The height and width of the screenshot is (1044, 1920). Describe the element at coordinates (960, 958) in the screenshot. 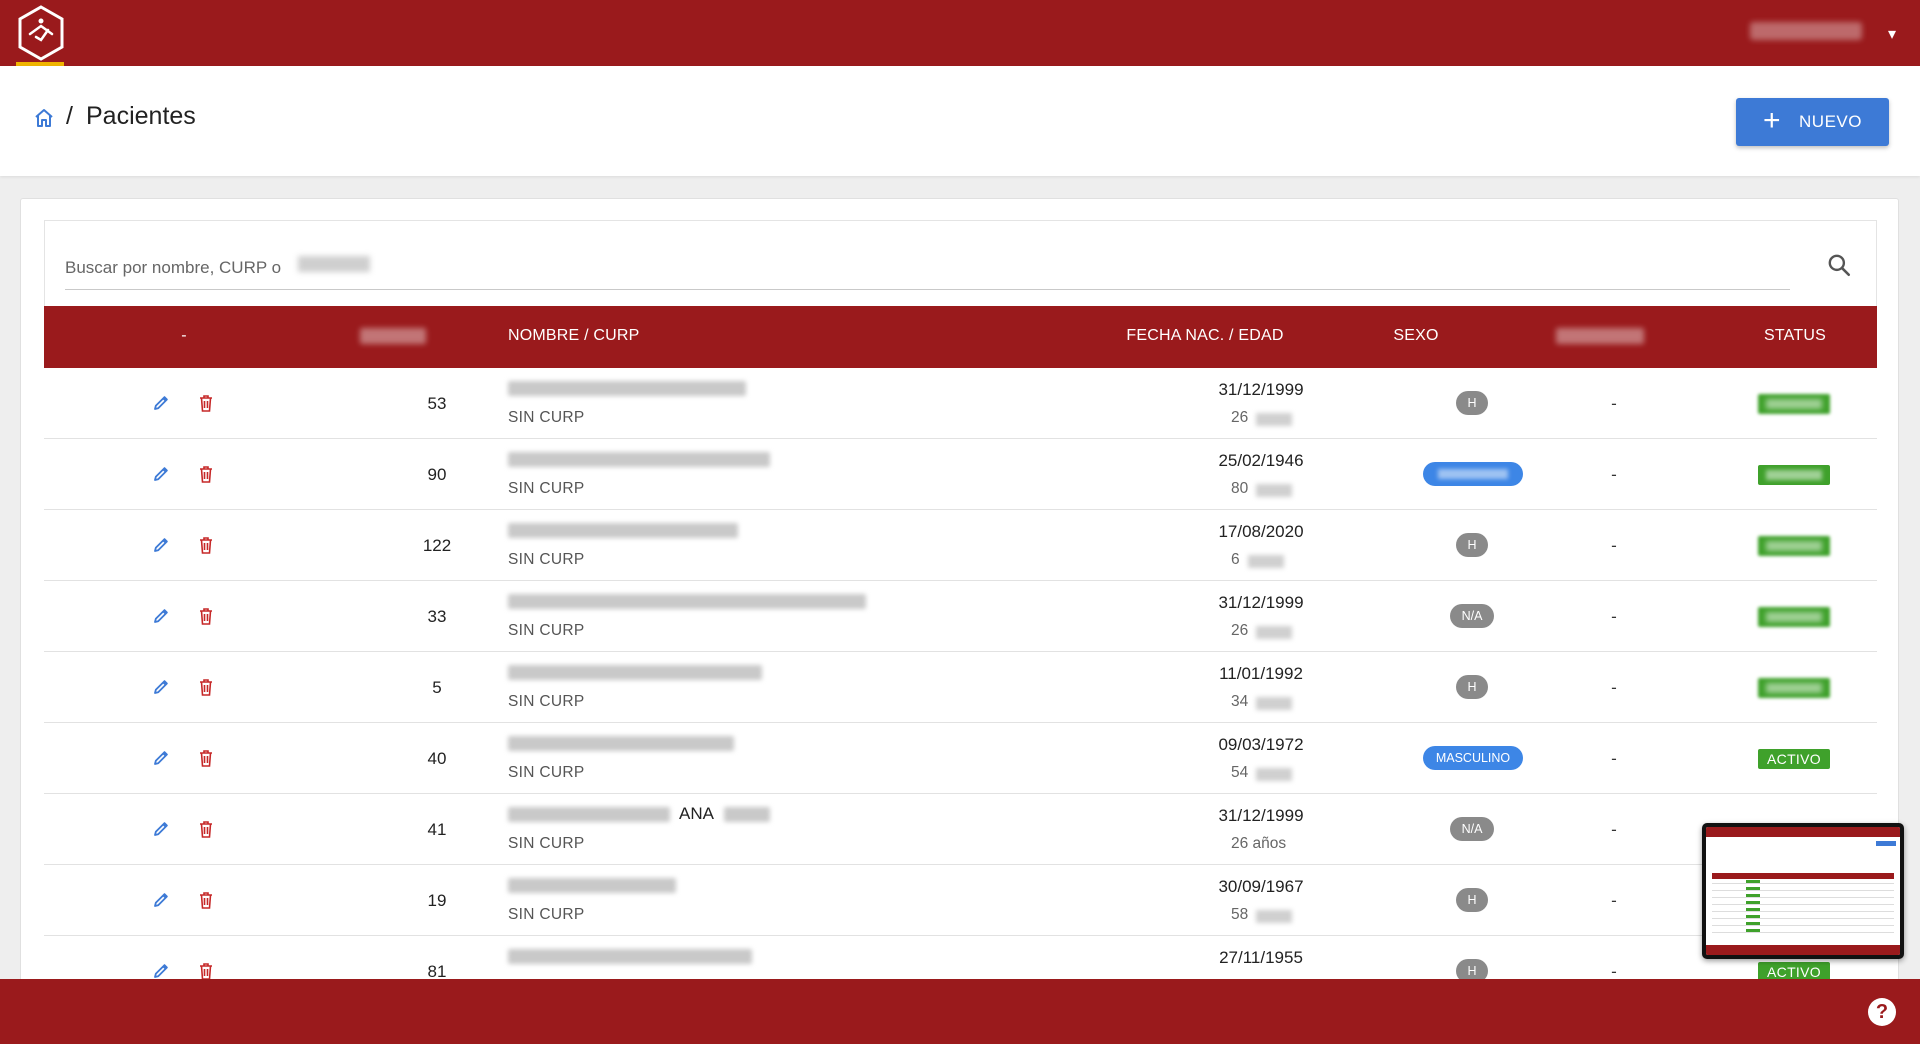

I see `table-row: 81 27/11/1955 H - ACTIVO` at that location.